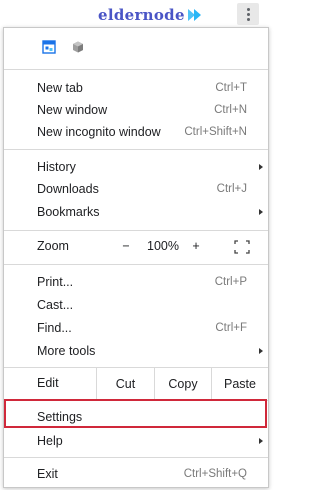 This screenshot has height=490, width=320. I want to click on cut-button: Cut, so click(125, 384).